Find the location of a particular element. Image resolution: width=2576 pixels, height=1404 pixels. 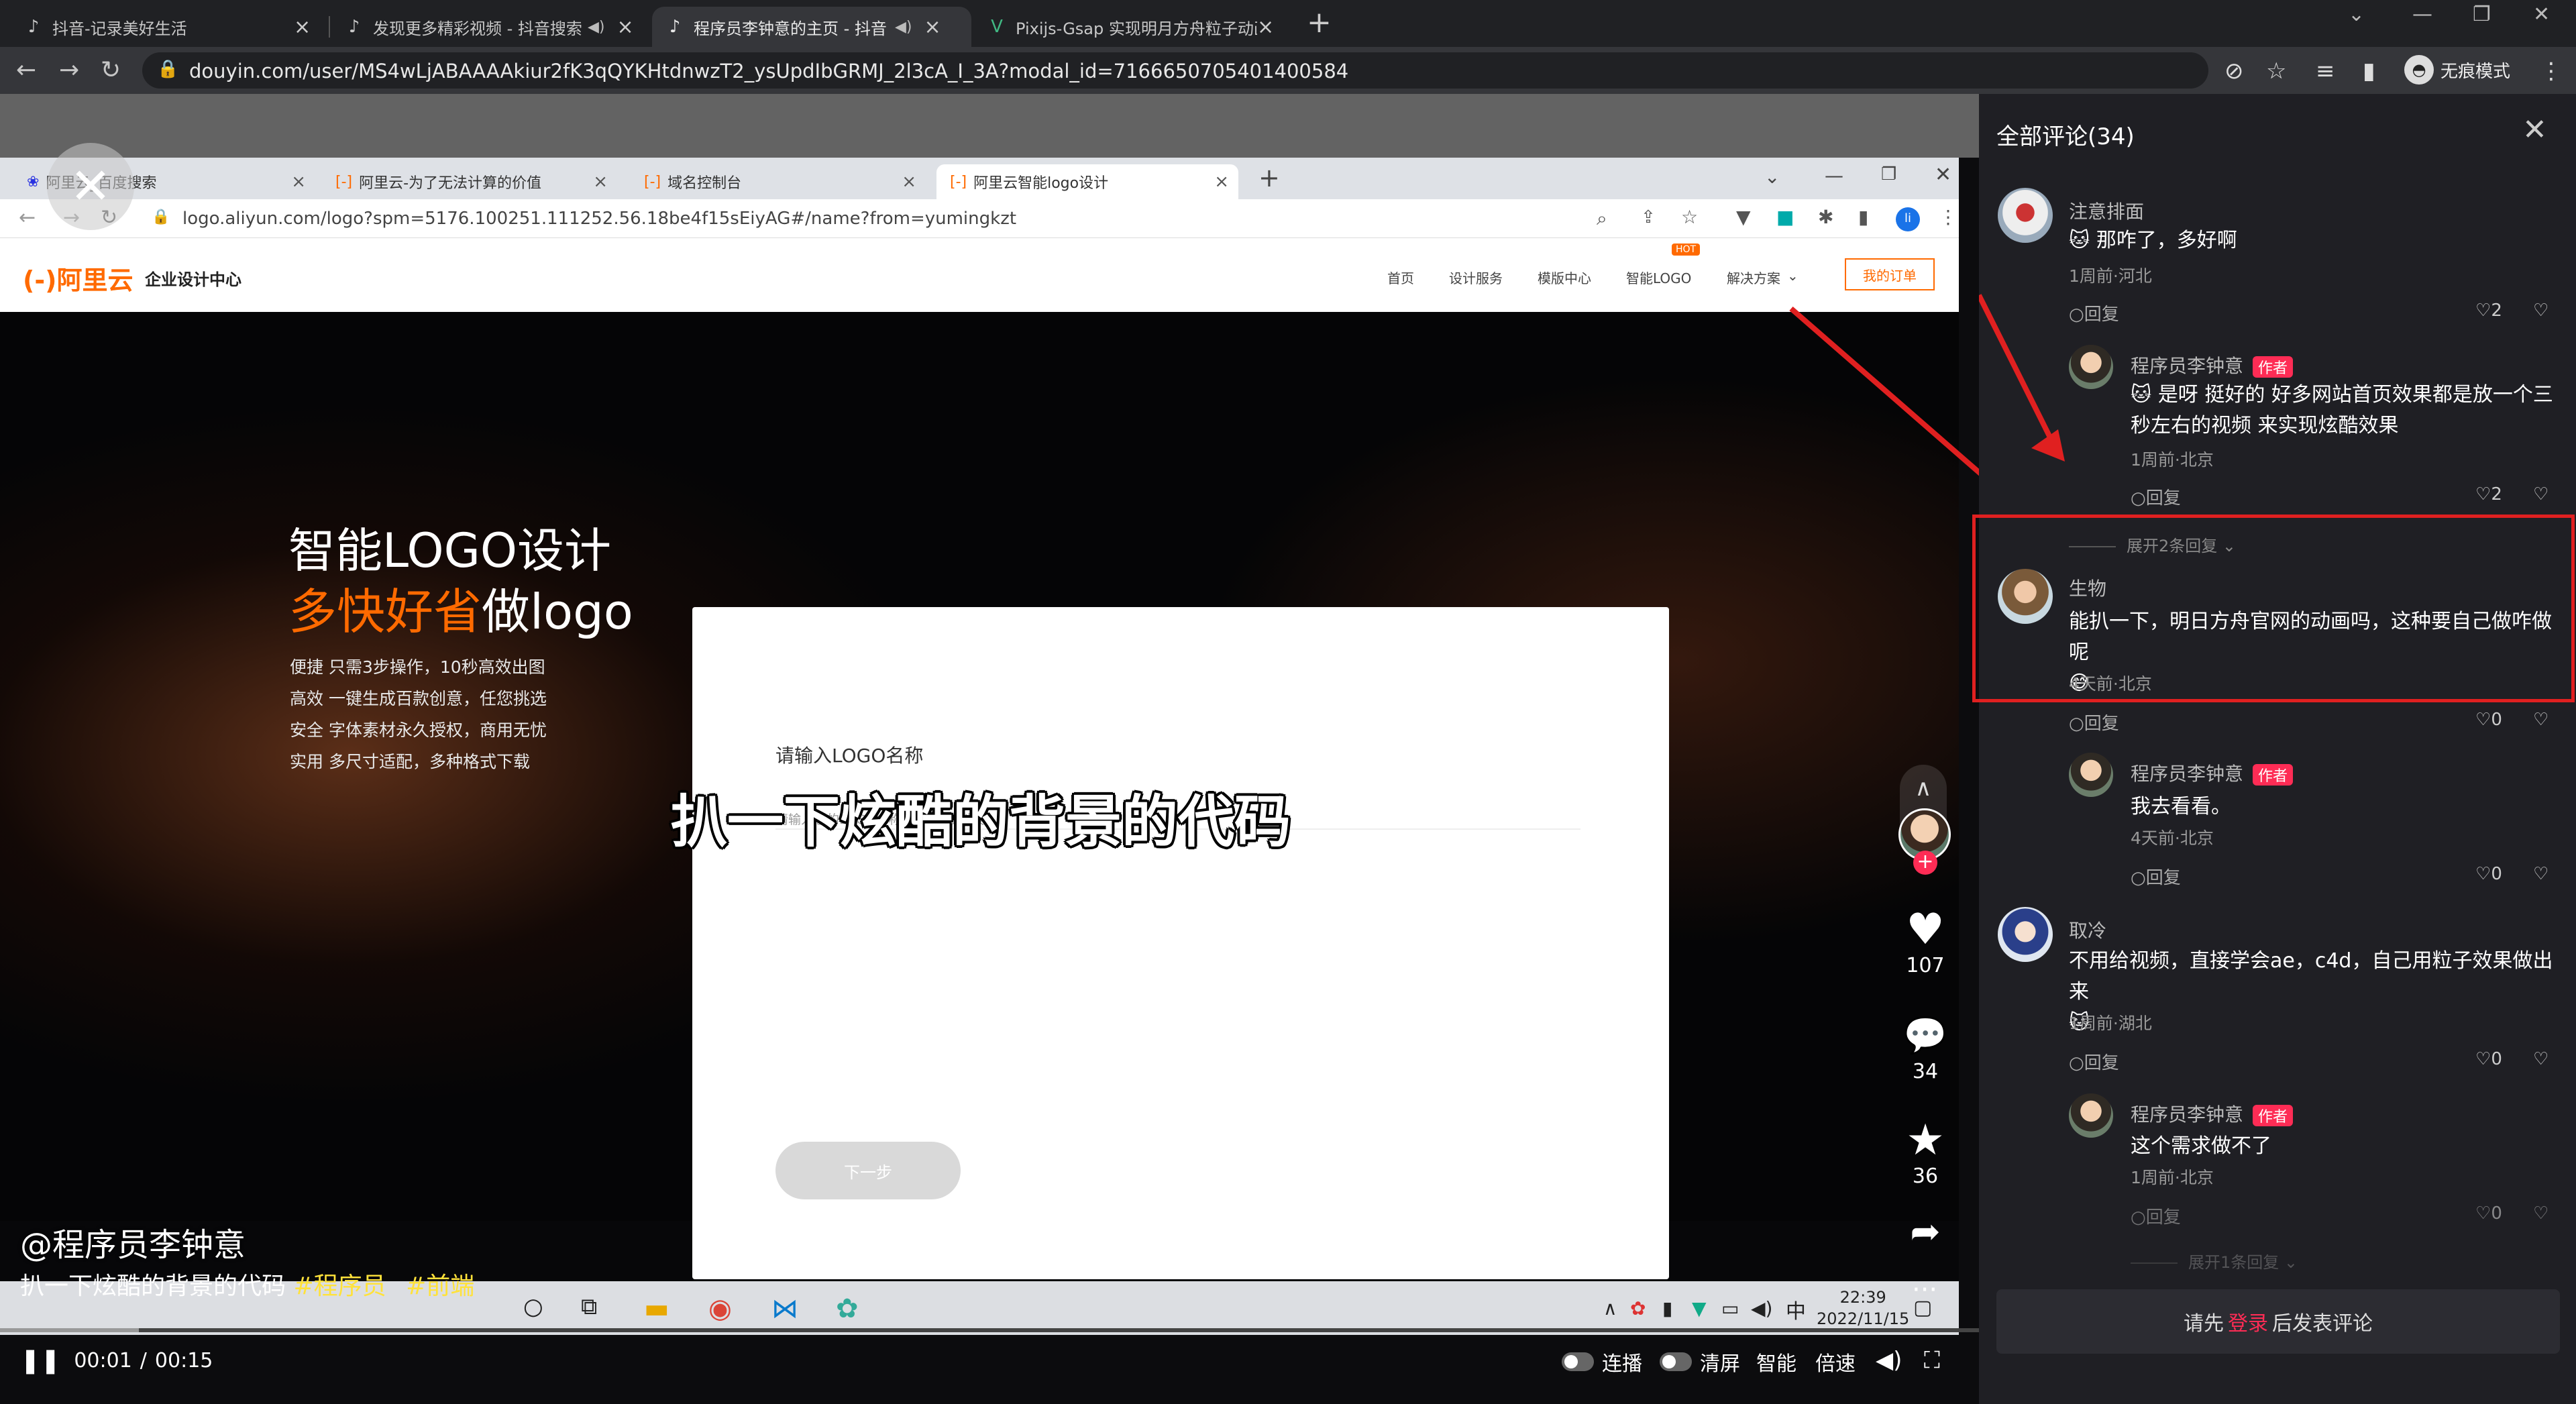

comment-body: 是呀 挺好的 好多网站首页效果都是放一个三秒左右的视频 来实现炫酷效果 is located at coordinates (2342, 410).